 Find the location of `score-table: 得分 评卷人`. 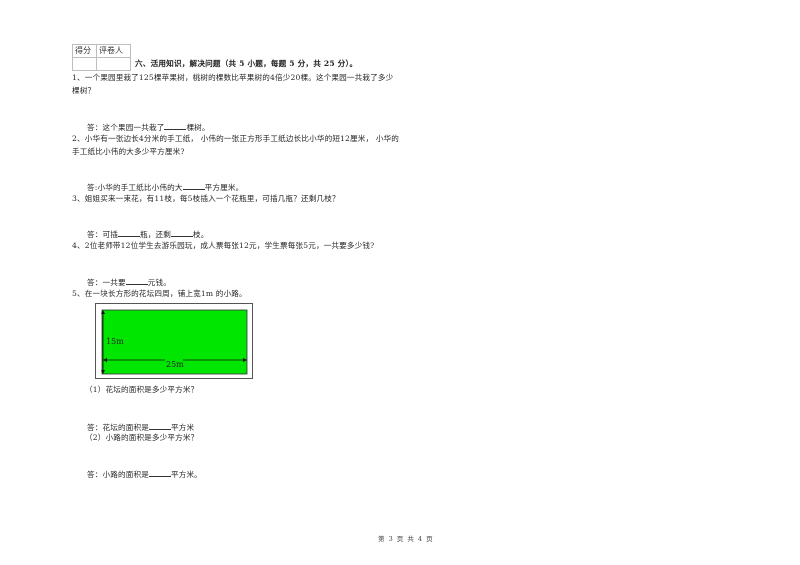

score-table: 得分 评卷人 is located at coordinates (101, 57).